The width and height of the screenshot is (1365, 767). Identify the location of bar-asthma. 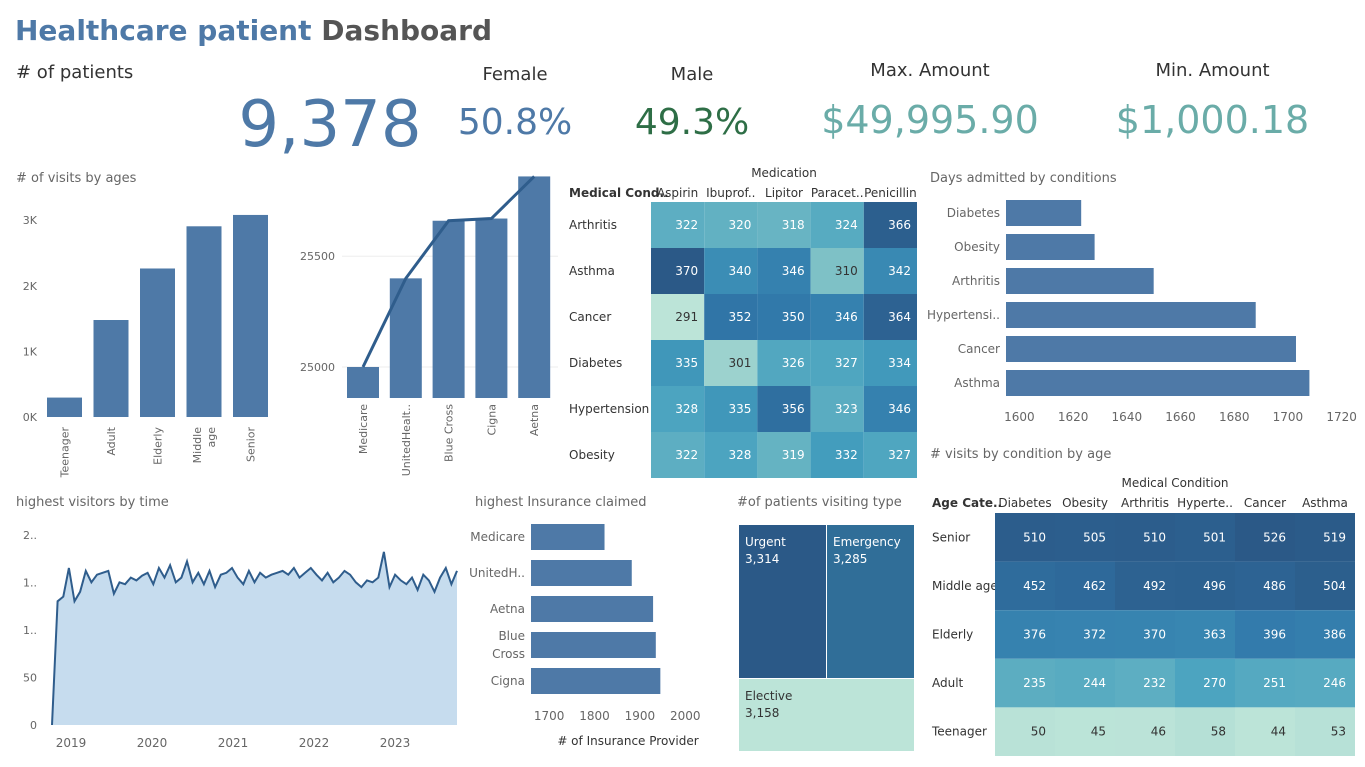
(1158, 383).